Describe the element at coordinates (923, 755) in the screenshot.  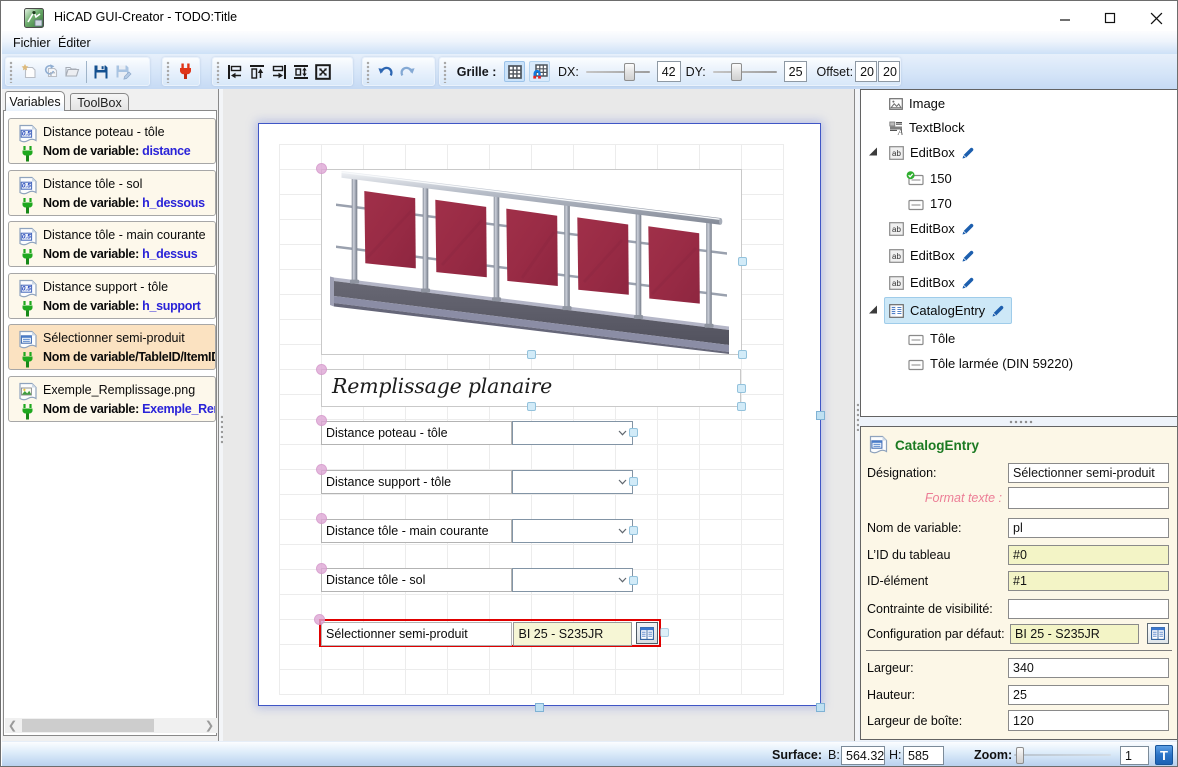
I see `surface-height-input: 585` at that location.